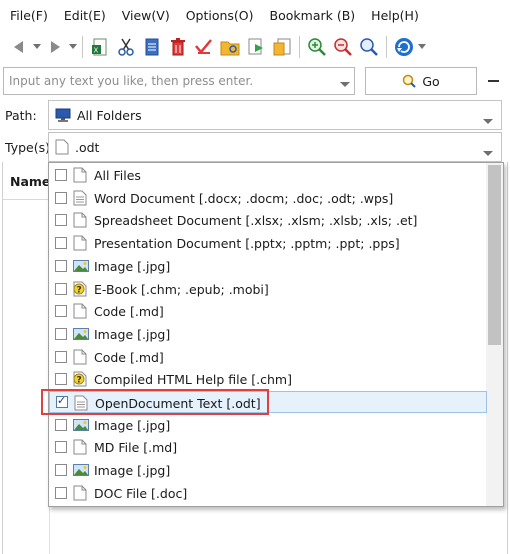  What do you see at coordinates (230, 47) in the screenshot?
I see `open-folder-icon` at bounding box center [230, 47].